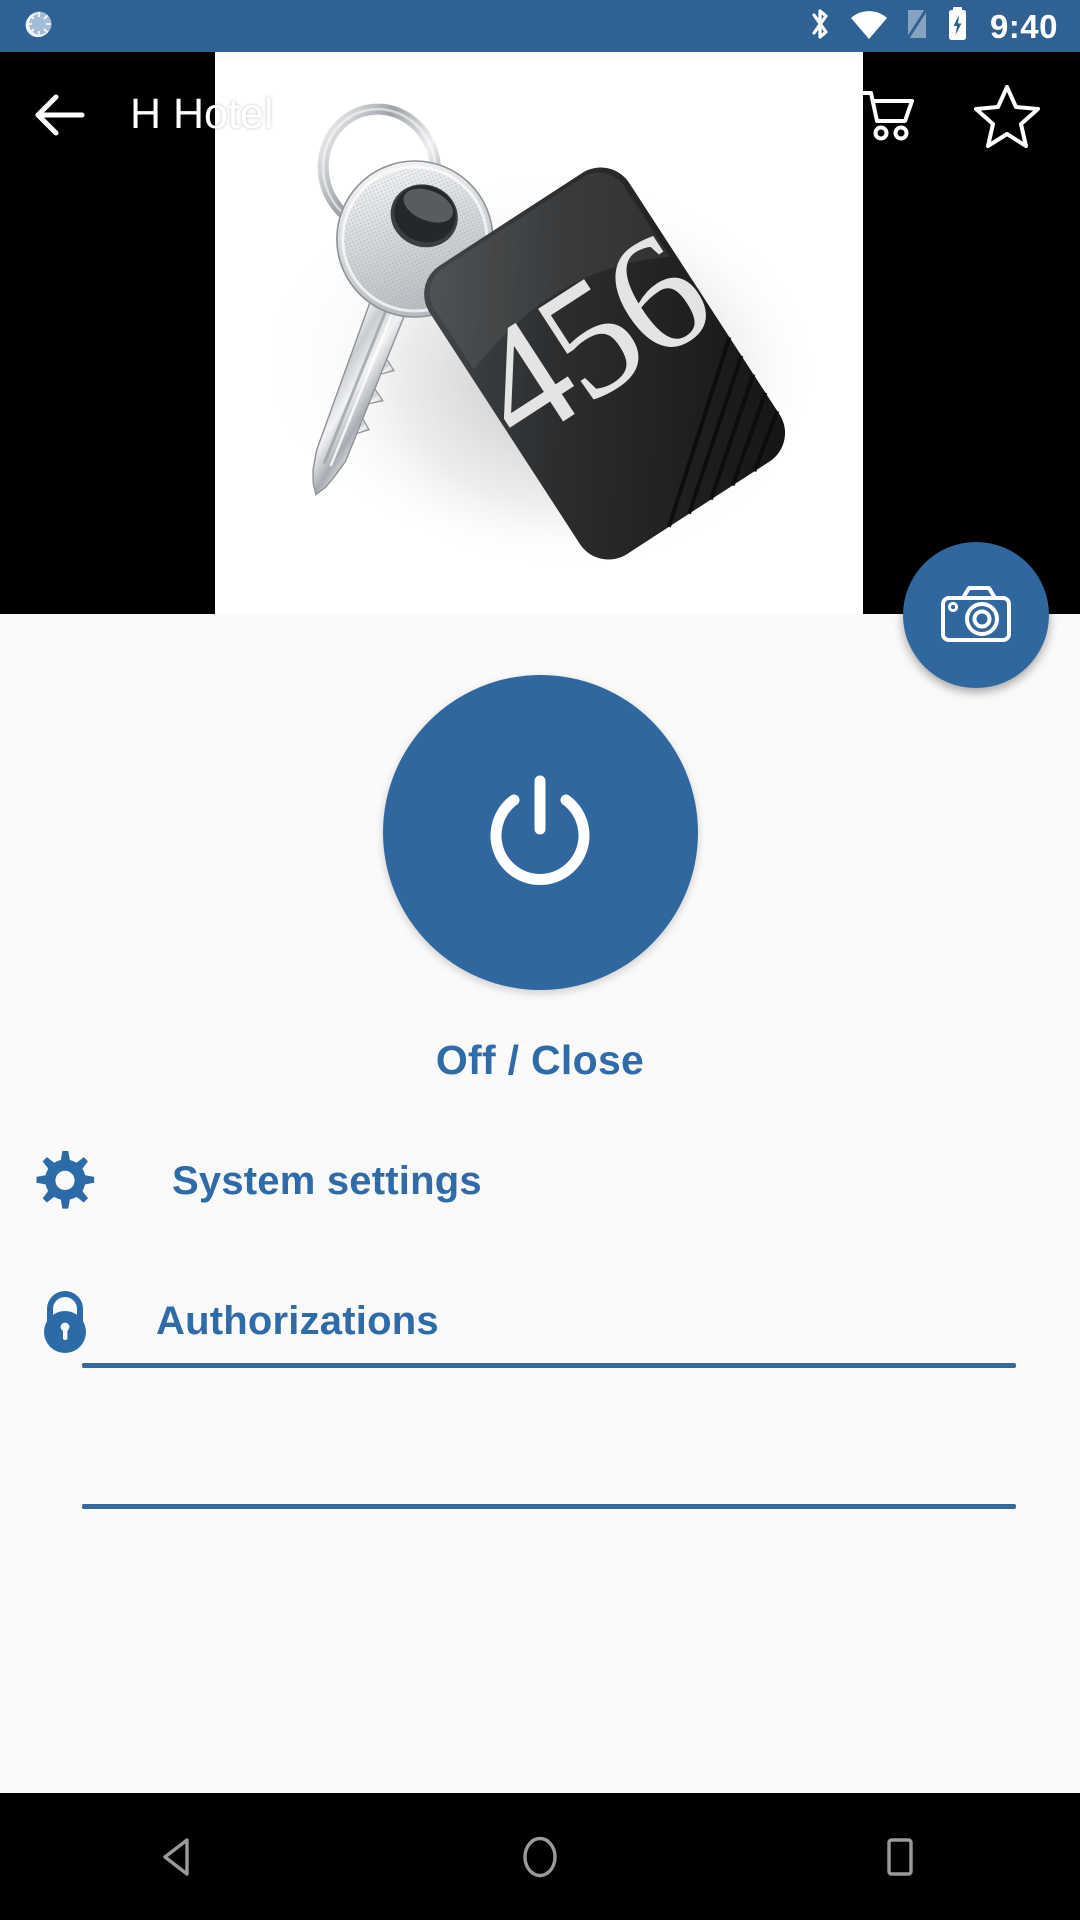 This screenshot has height=1920, width=1080. I want to click on power-state-label: Off / Close, so click(540, 1060).